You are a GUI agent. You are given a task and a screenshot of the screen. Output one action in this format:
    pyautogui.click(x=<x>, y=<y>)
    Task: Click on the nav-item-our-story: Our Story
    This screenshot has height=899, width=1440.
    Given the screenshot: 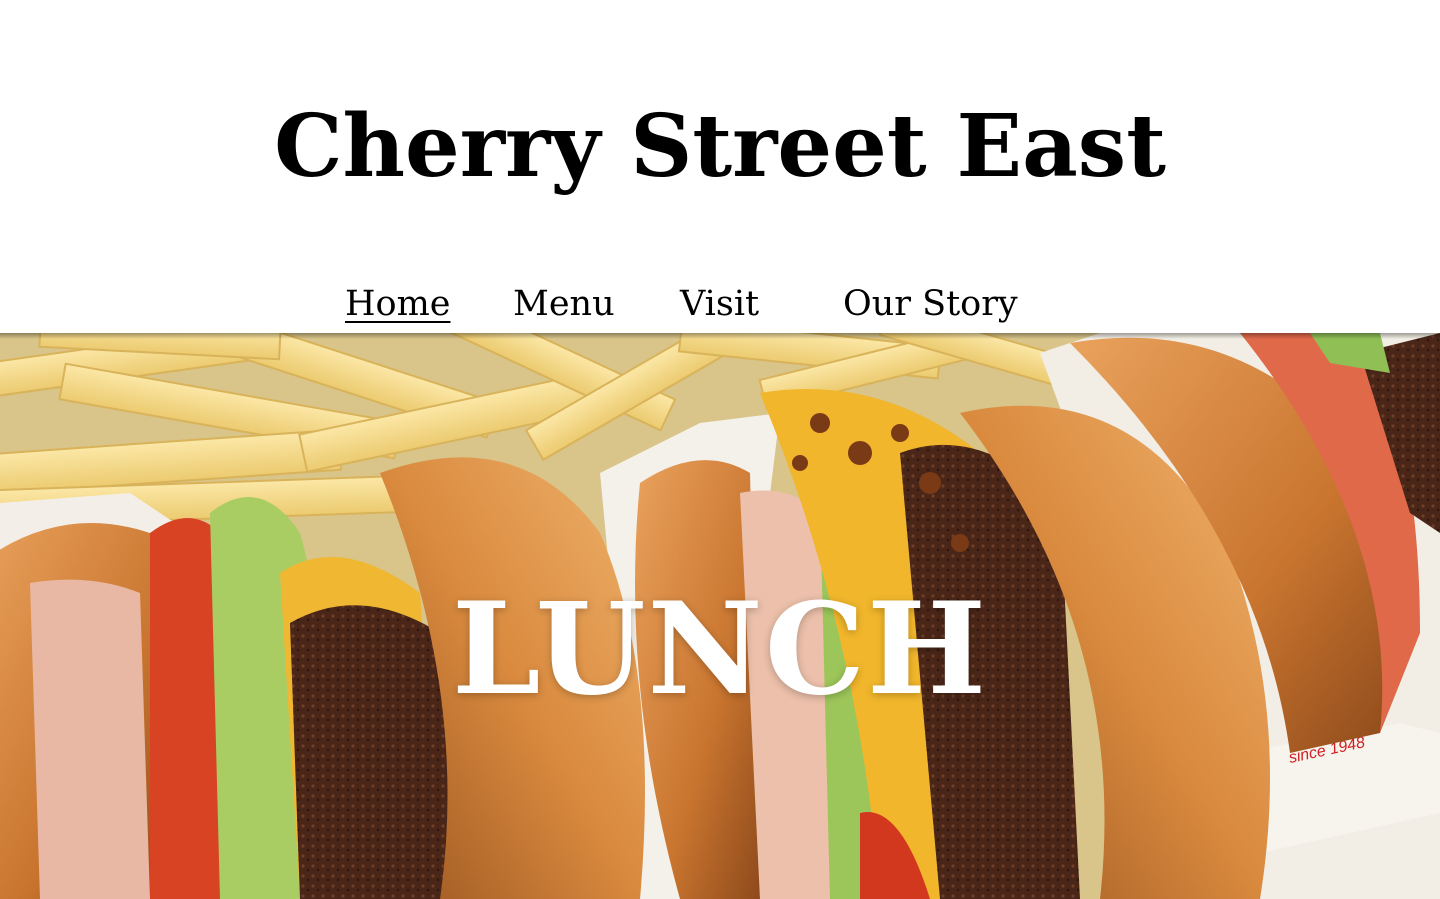 What is the action you would take?
    pyautogui.click(x=930, y=304)
    